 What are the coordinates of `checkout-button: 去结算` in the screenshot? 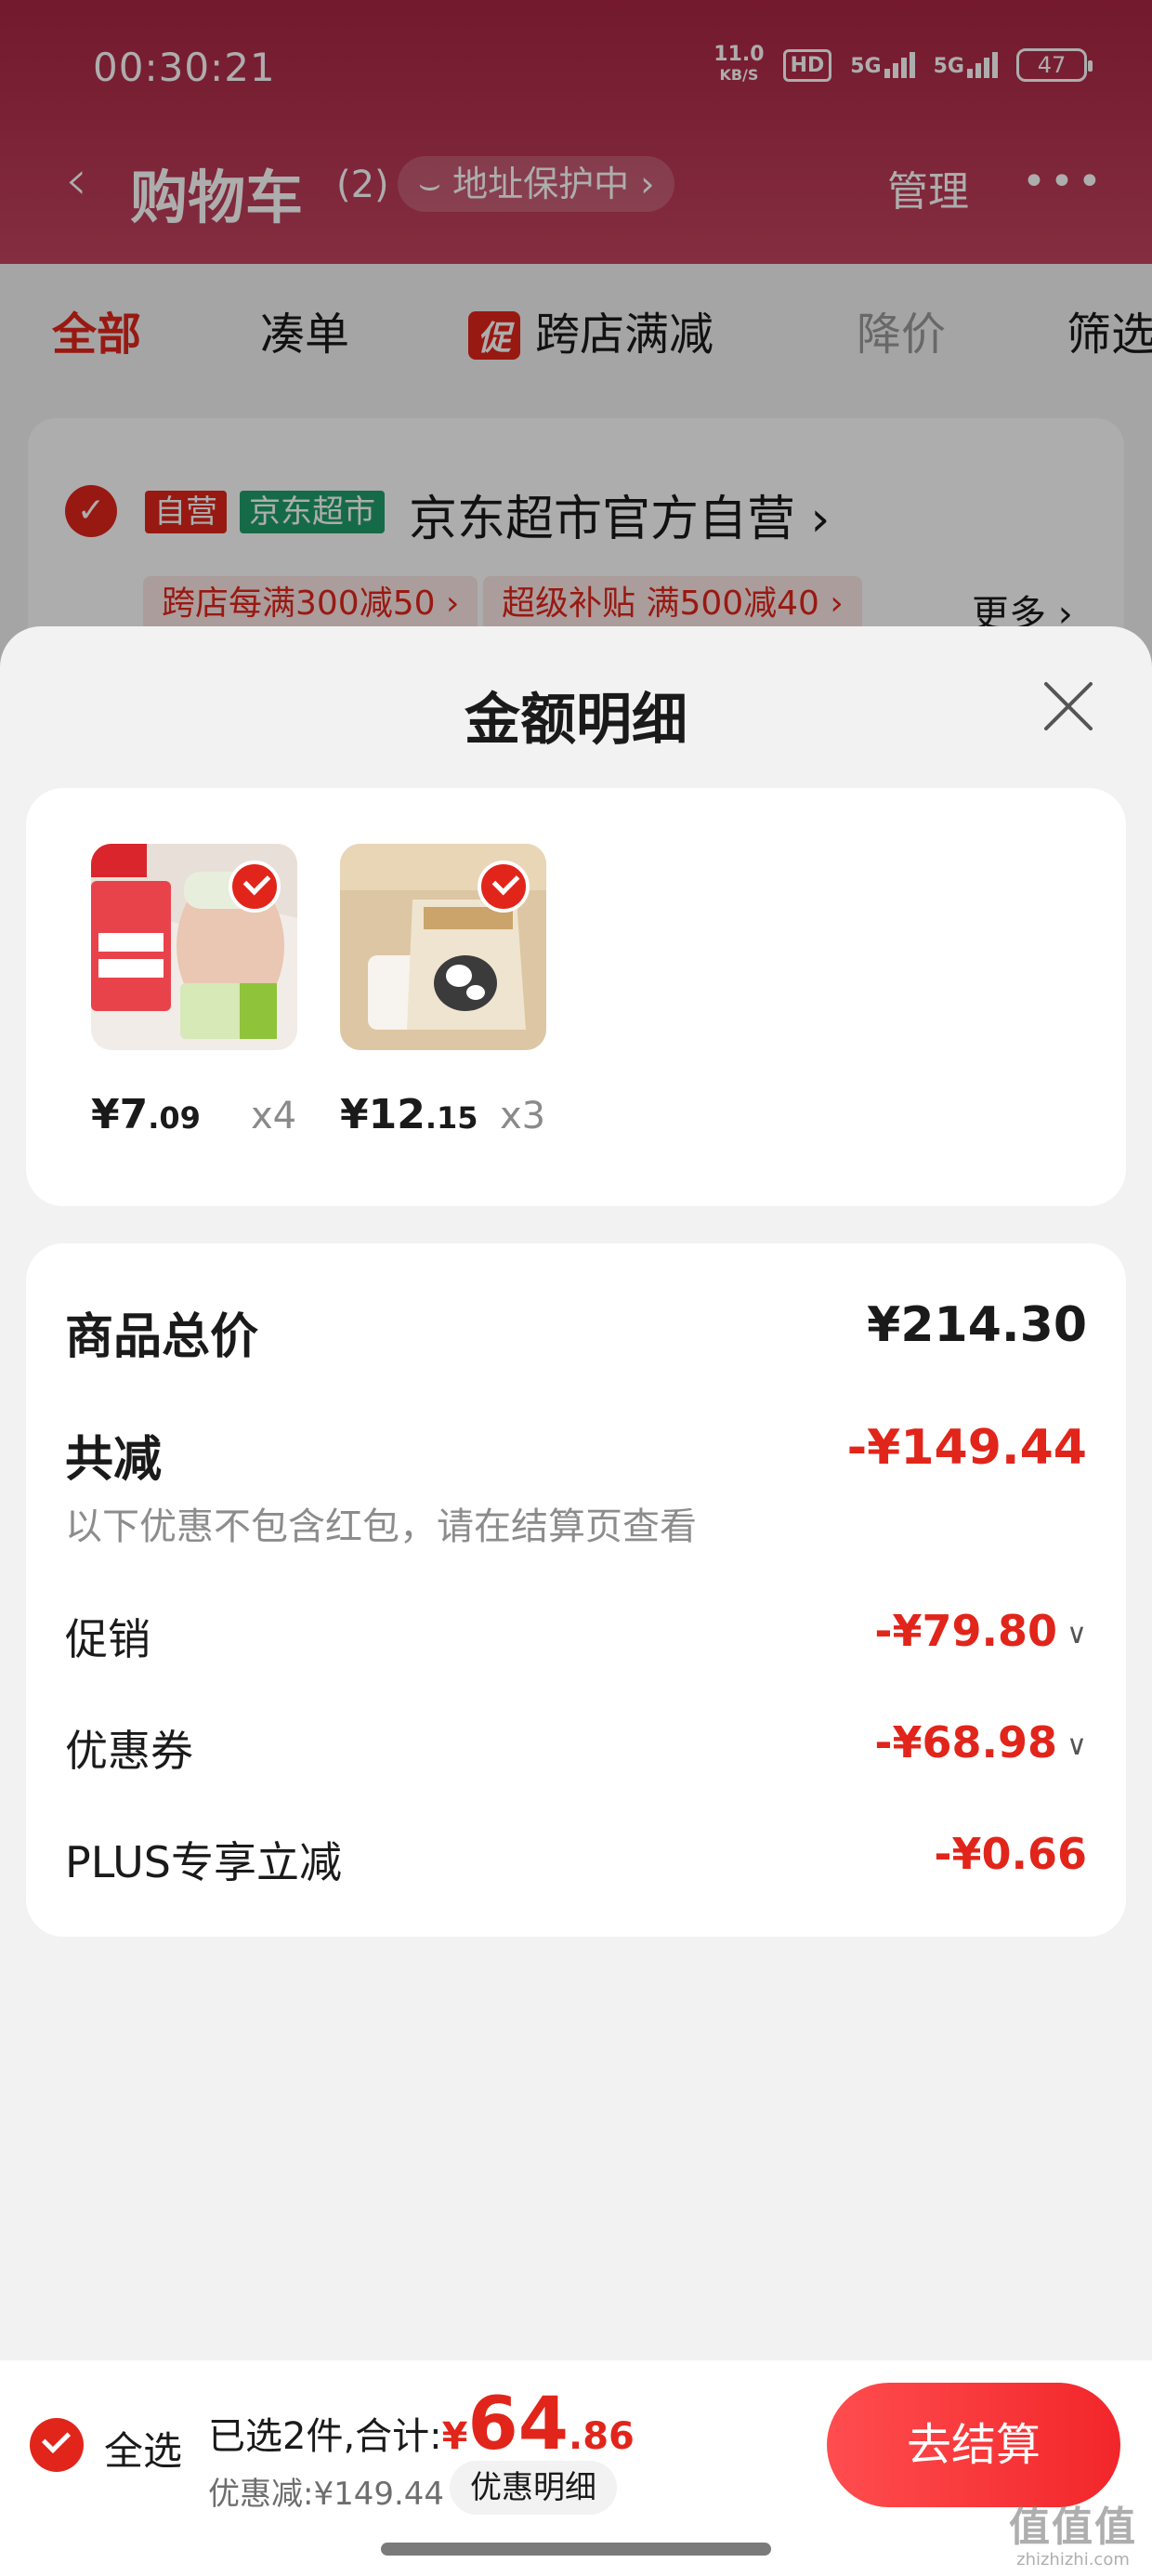 It's located at (973, 2445).